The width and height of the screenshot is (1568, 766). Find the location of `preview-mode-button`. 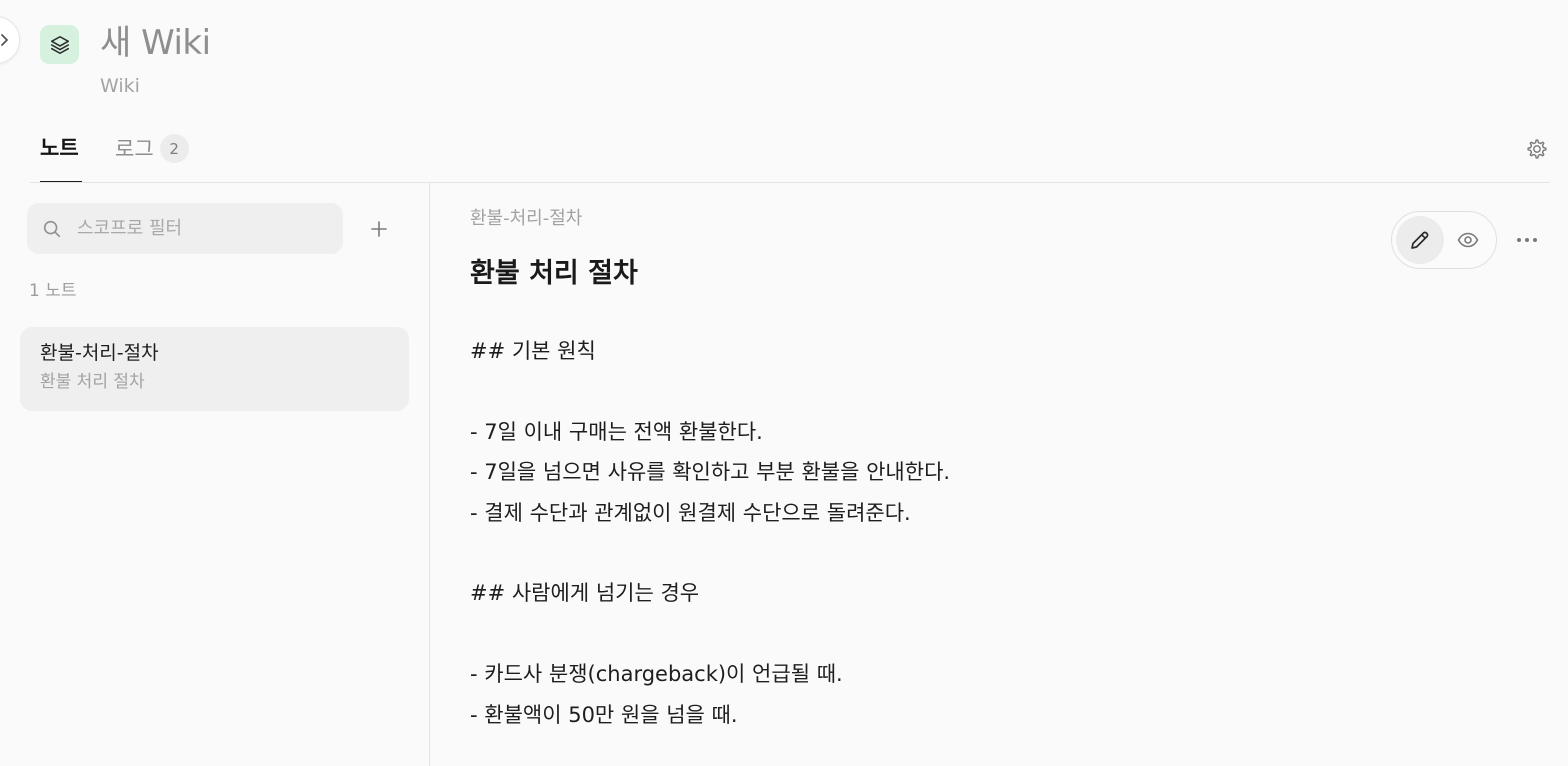

preview-mode-button is located at coordinates (1468, 240).